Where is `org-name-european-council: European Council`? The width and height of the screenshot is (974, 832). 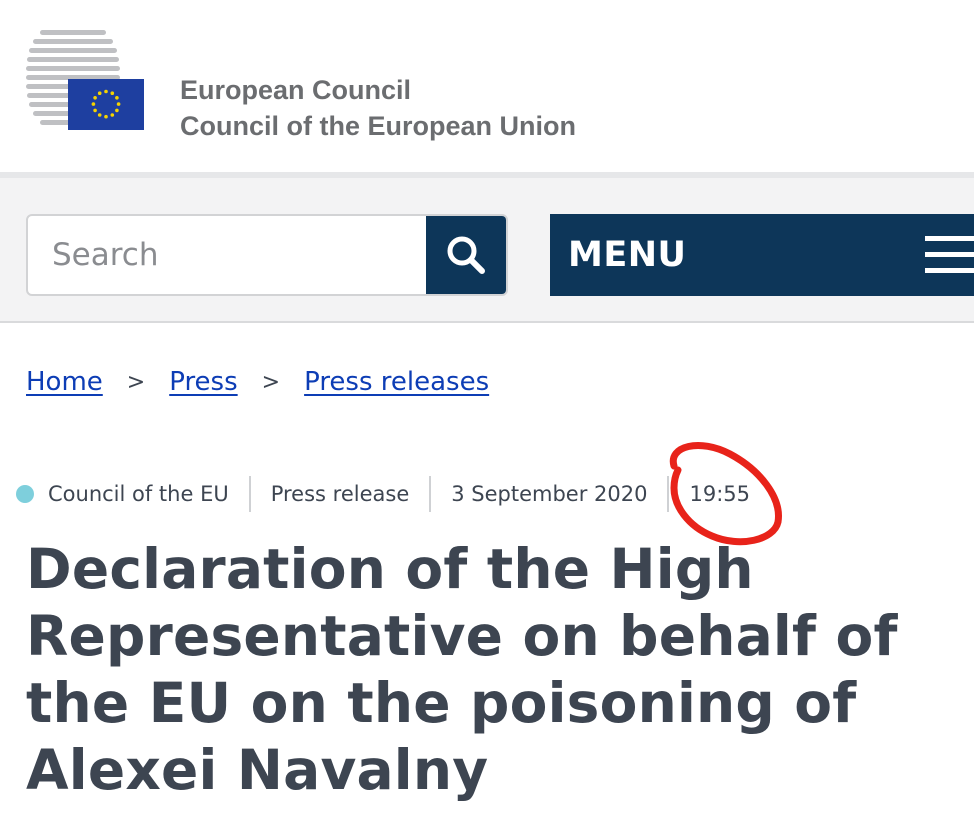 org-name-european-council: European Council is located at coordinates (296, 90).